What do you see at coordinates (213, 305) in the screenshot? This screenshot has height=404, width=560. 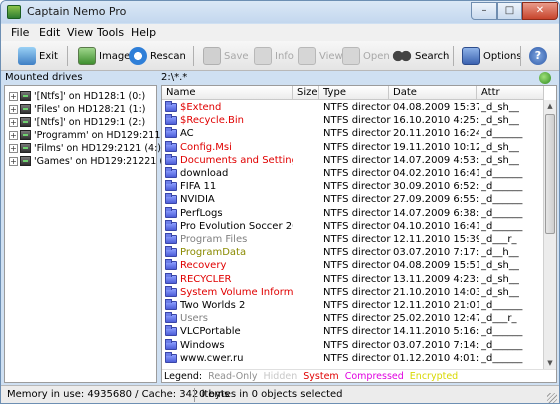 I see `file-name: Two Worlds 2` at bounding box center [213, 305].